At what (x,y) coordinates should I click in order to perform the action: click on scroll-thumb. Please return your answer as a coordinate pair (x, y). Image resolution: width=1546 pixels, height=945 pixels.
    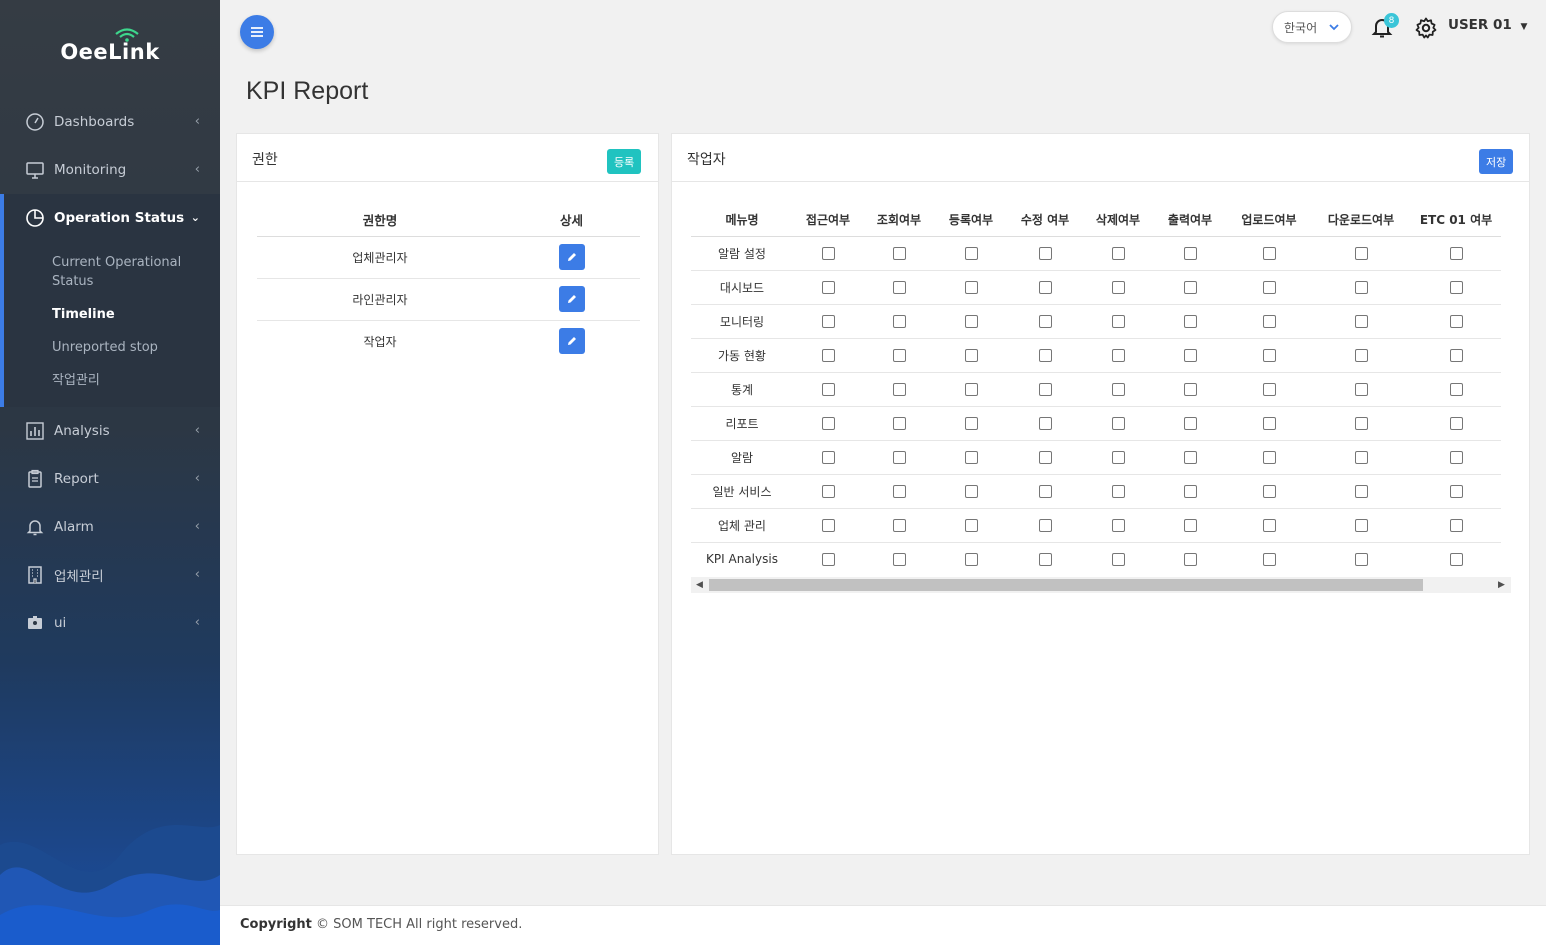
    Looking at the image, I should click on (1066, 585).